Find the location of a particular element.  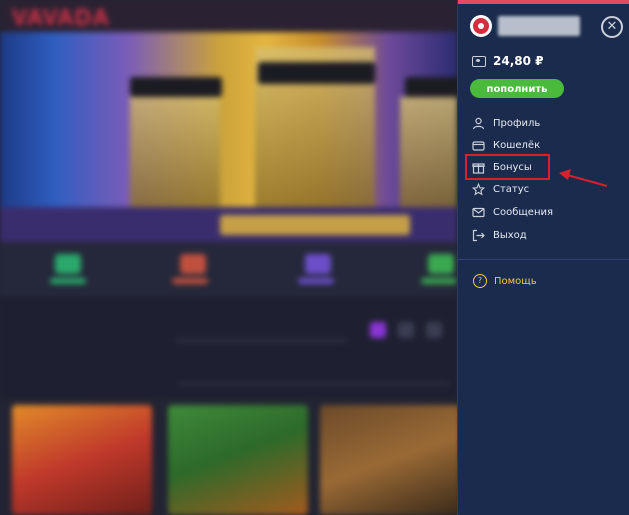

cash-icon is located at coordinates (479, 61).